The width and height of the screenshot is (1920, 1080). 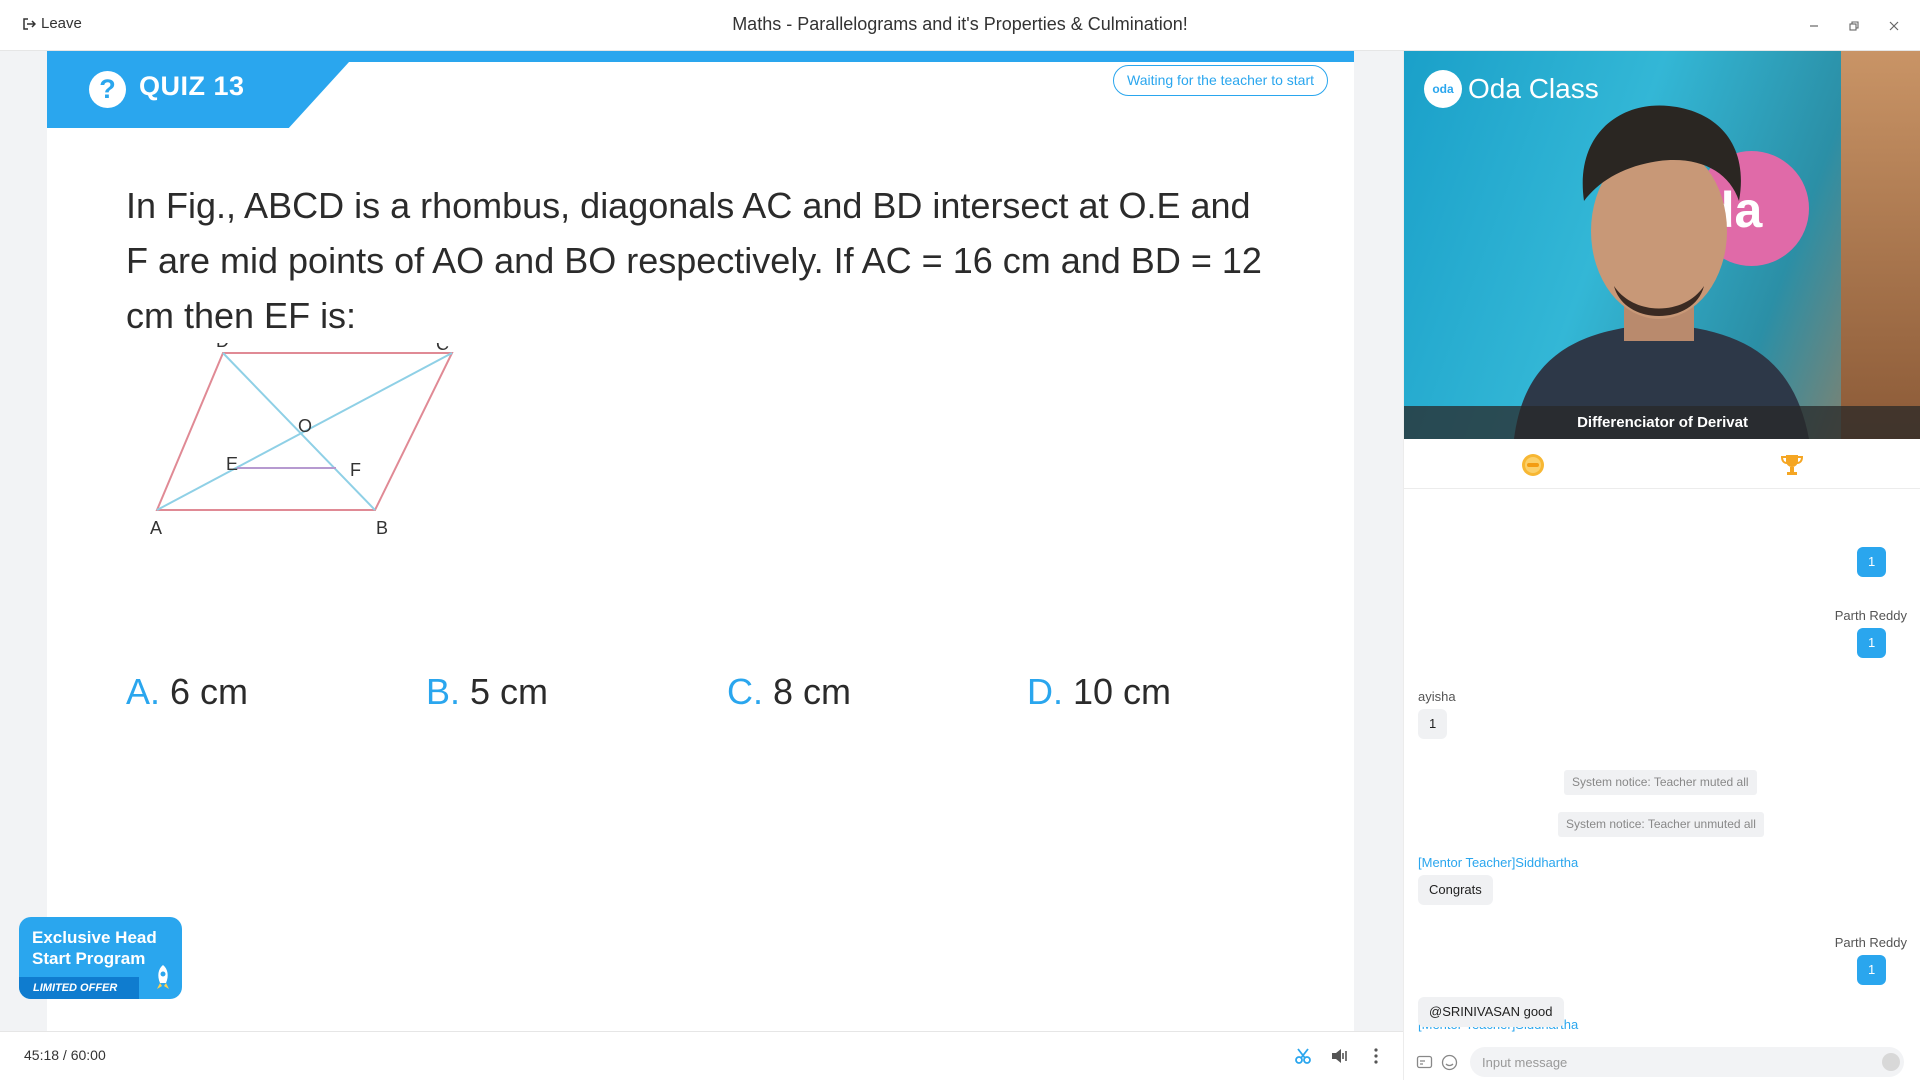 What do you see at coordinates (1498, 862) in the screenshot?
I see `chat-sender: [Mentor Teacher]Siddhartha` at bounding box center [1498, 862].